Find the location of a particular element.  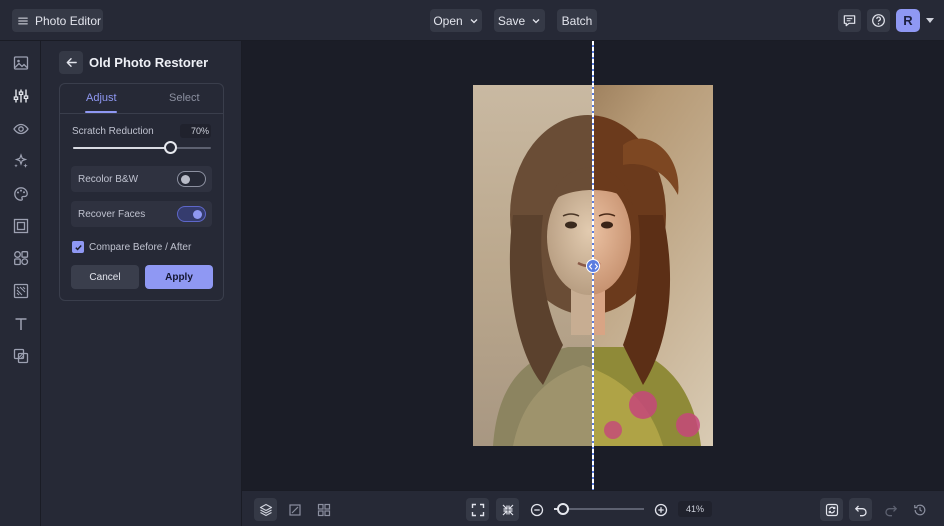

scratch-reduction-value: 70% is located at coordinates (195, 131).